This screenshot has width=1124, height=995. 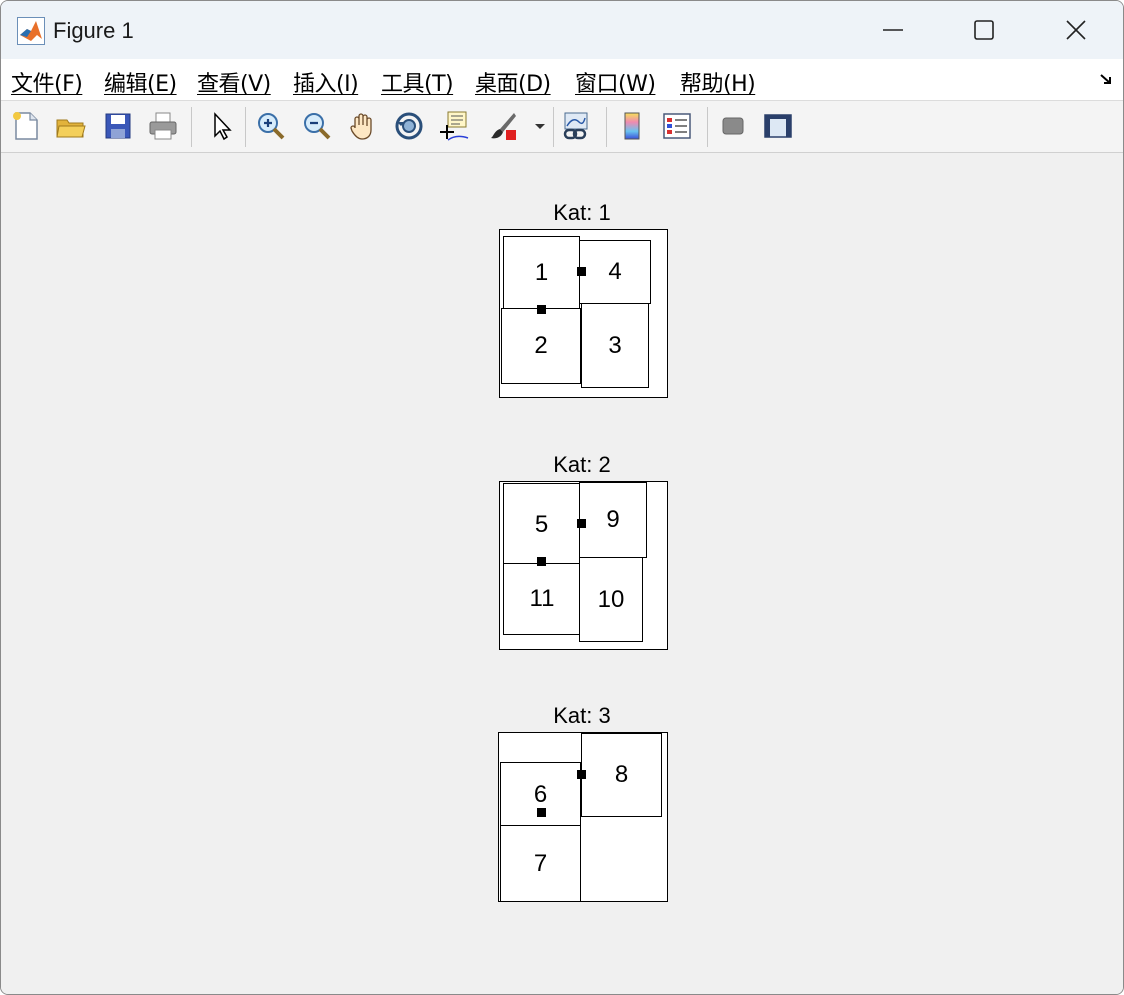 What do you see at coordinates (234, 82) in the screenshot?
I see `menu-view: 查看(V)` at bounding box center [234, 82].